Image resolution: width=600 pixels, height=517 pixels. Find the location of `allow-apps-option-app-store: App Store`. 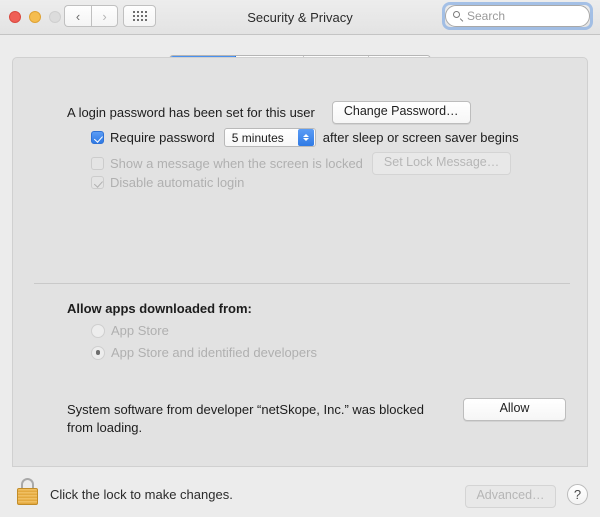

allow-apps-option-app-store: App Store is located at coordinates (130, 330).